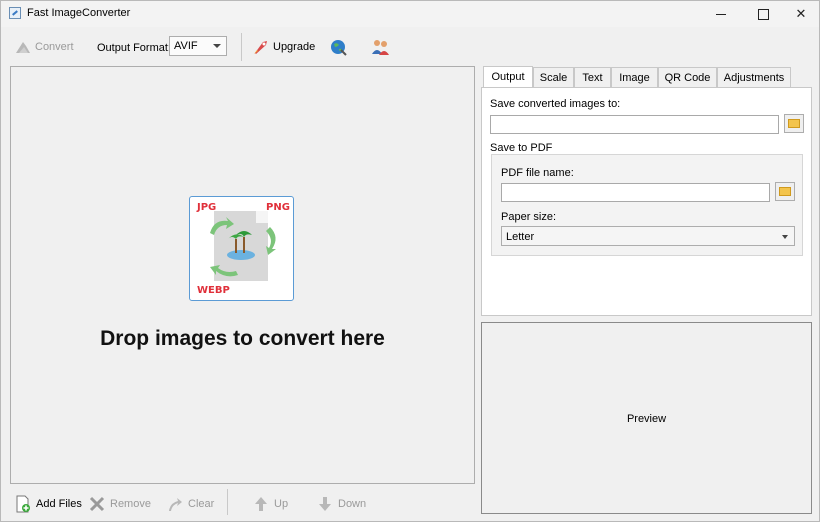 This screenshot has width=820, height=522. I want to click on pdf-file-name-input, so click(635, 192).